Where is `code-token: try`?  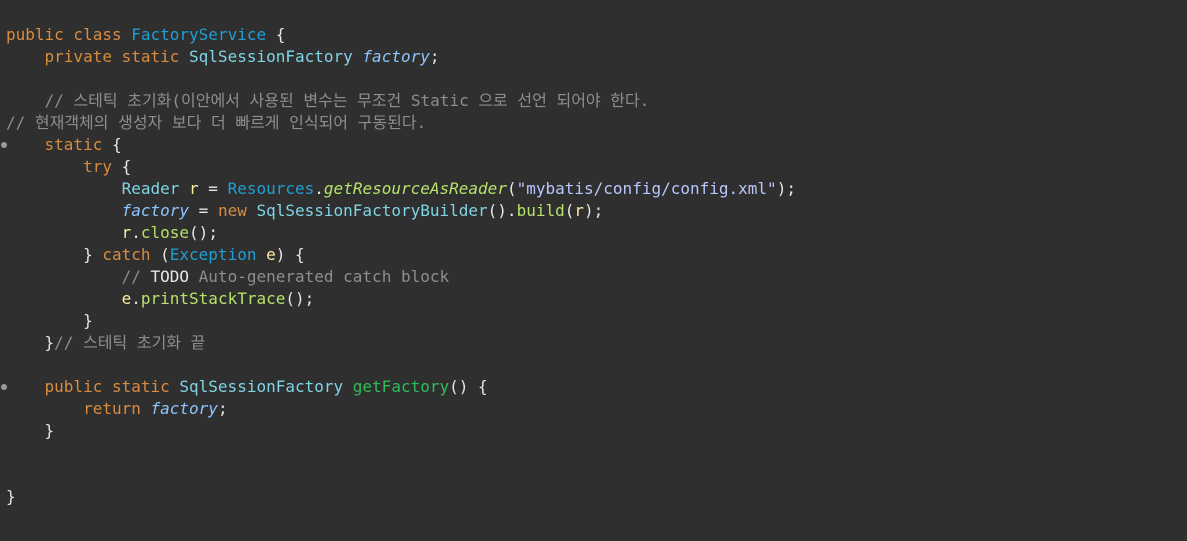
code-token: try is located at coordinates (64, 166).